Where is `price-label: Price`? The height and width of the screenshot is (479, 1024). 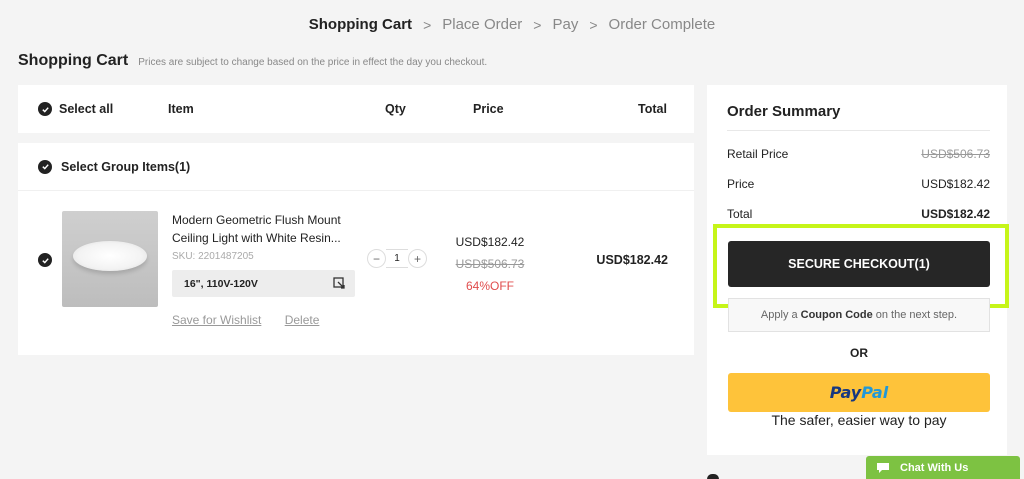 price-label: Price is located at coordinates (741, 184).